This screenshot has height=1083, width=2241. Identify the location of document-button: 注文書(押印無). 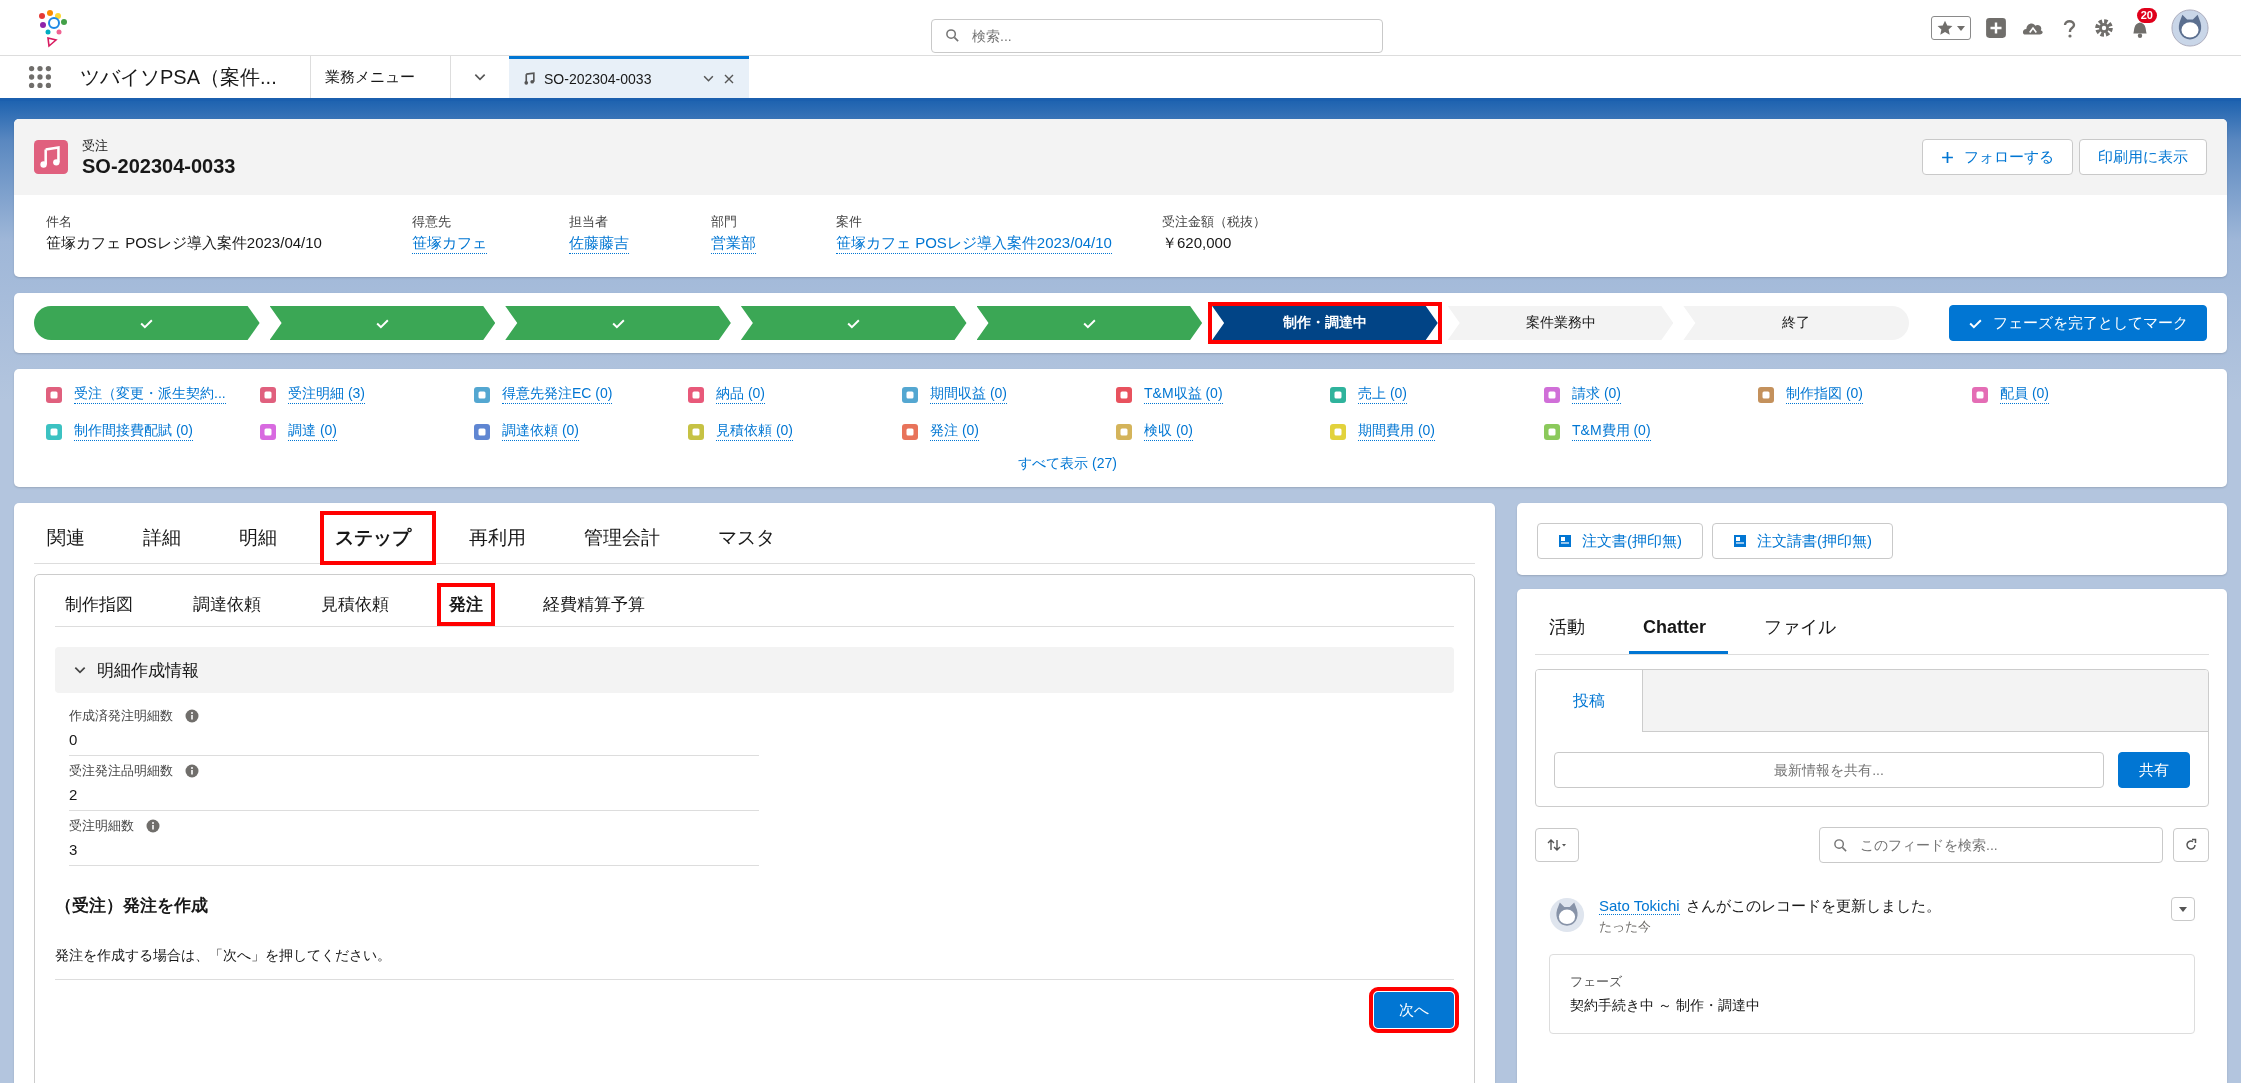
(1620, 541).